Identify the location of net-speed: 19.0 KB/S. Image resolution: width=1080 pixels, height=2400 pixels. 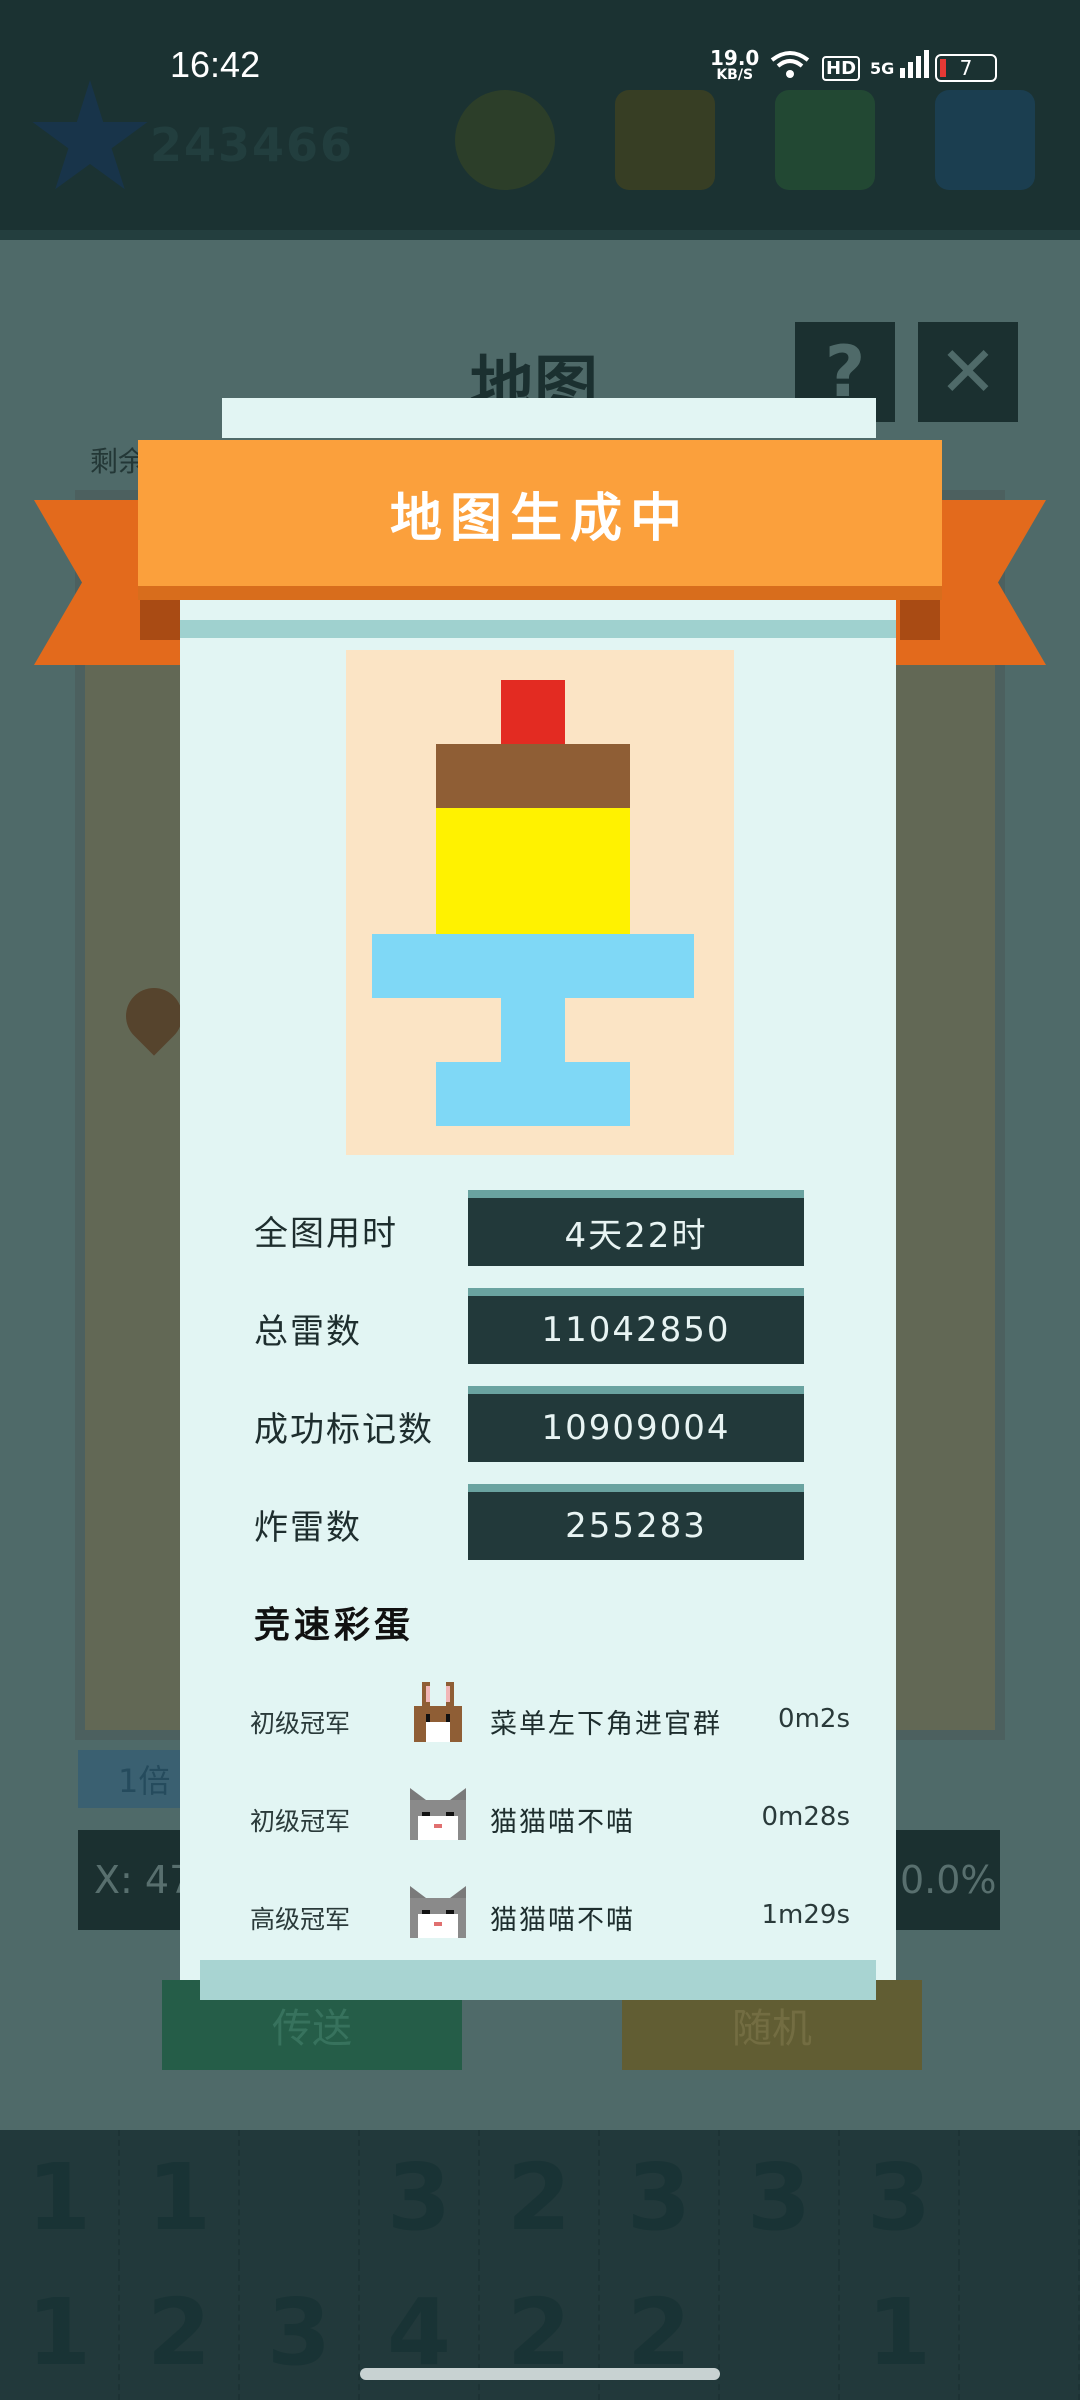
(734, 65).